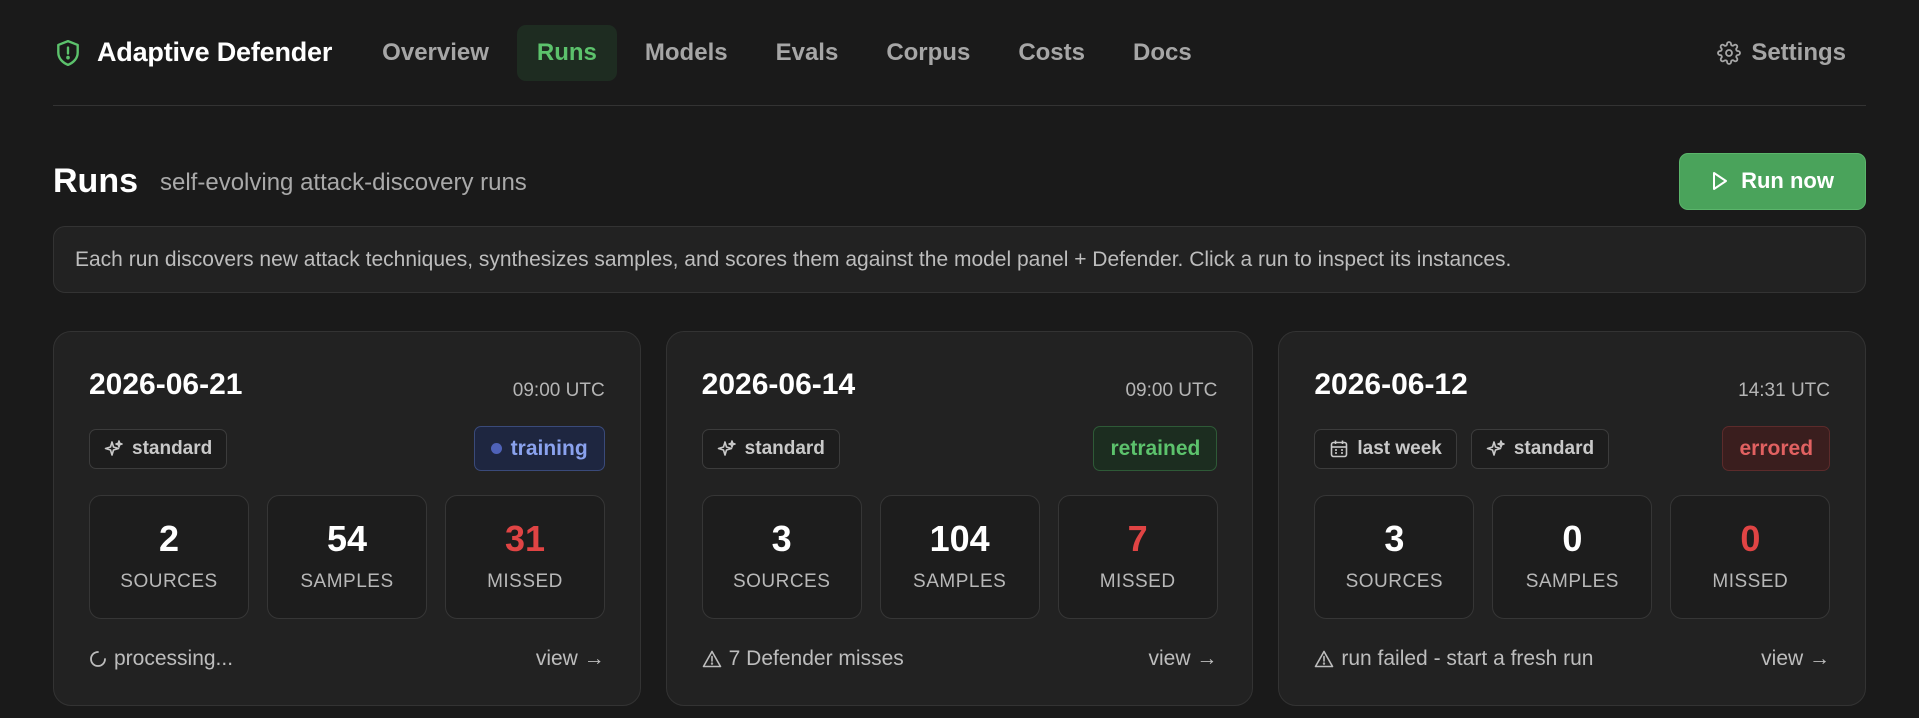 The image size is (1919, 718). I want to click on play-icon, so click(1720, 181).